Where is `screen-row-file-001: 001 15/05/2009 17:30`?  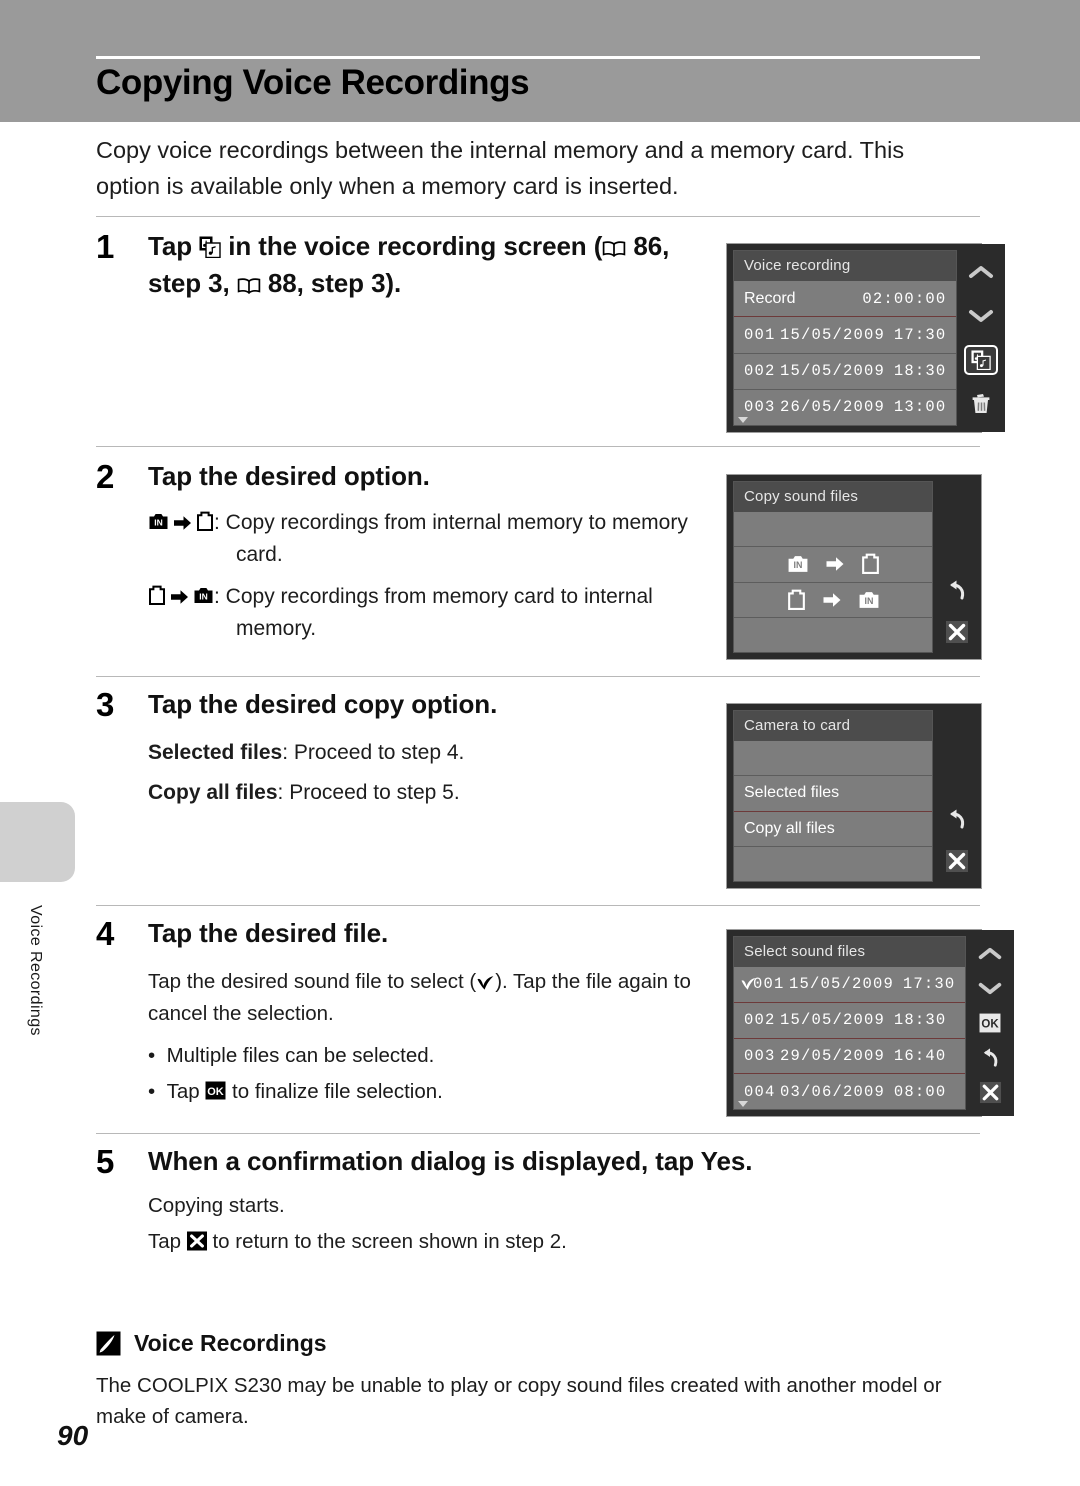
screen-row-file-001: 001 15/05/2009 17:30 is located at coordinates (845, 334).